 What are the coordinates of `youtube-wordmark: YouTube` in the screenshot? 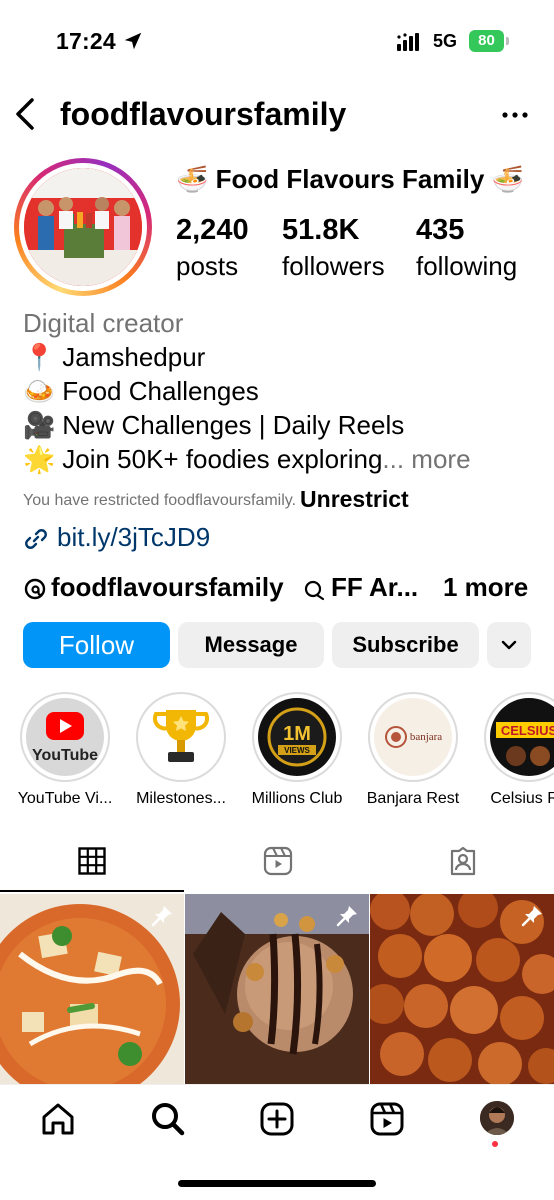 It's located at (65, 755).